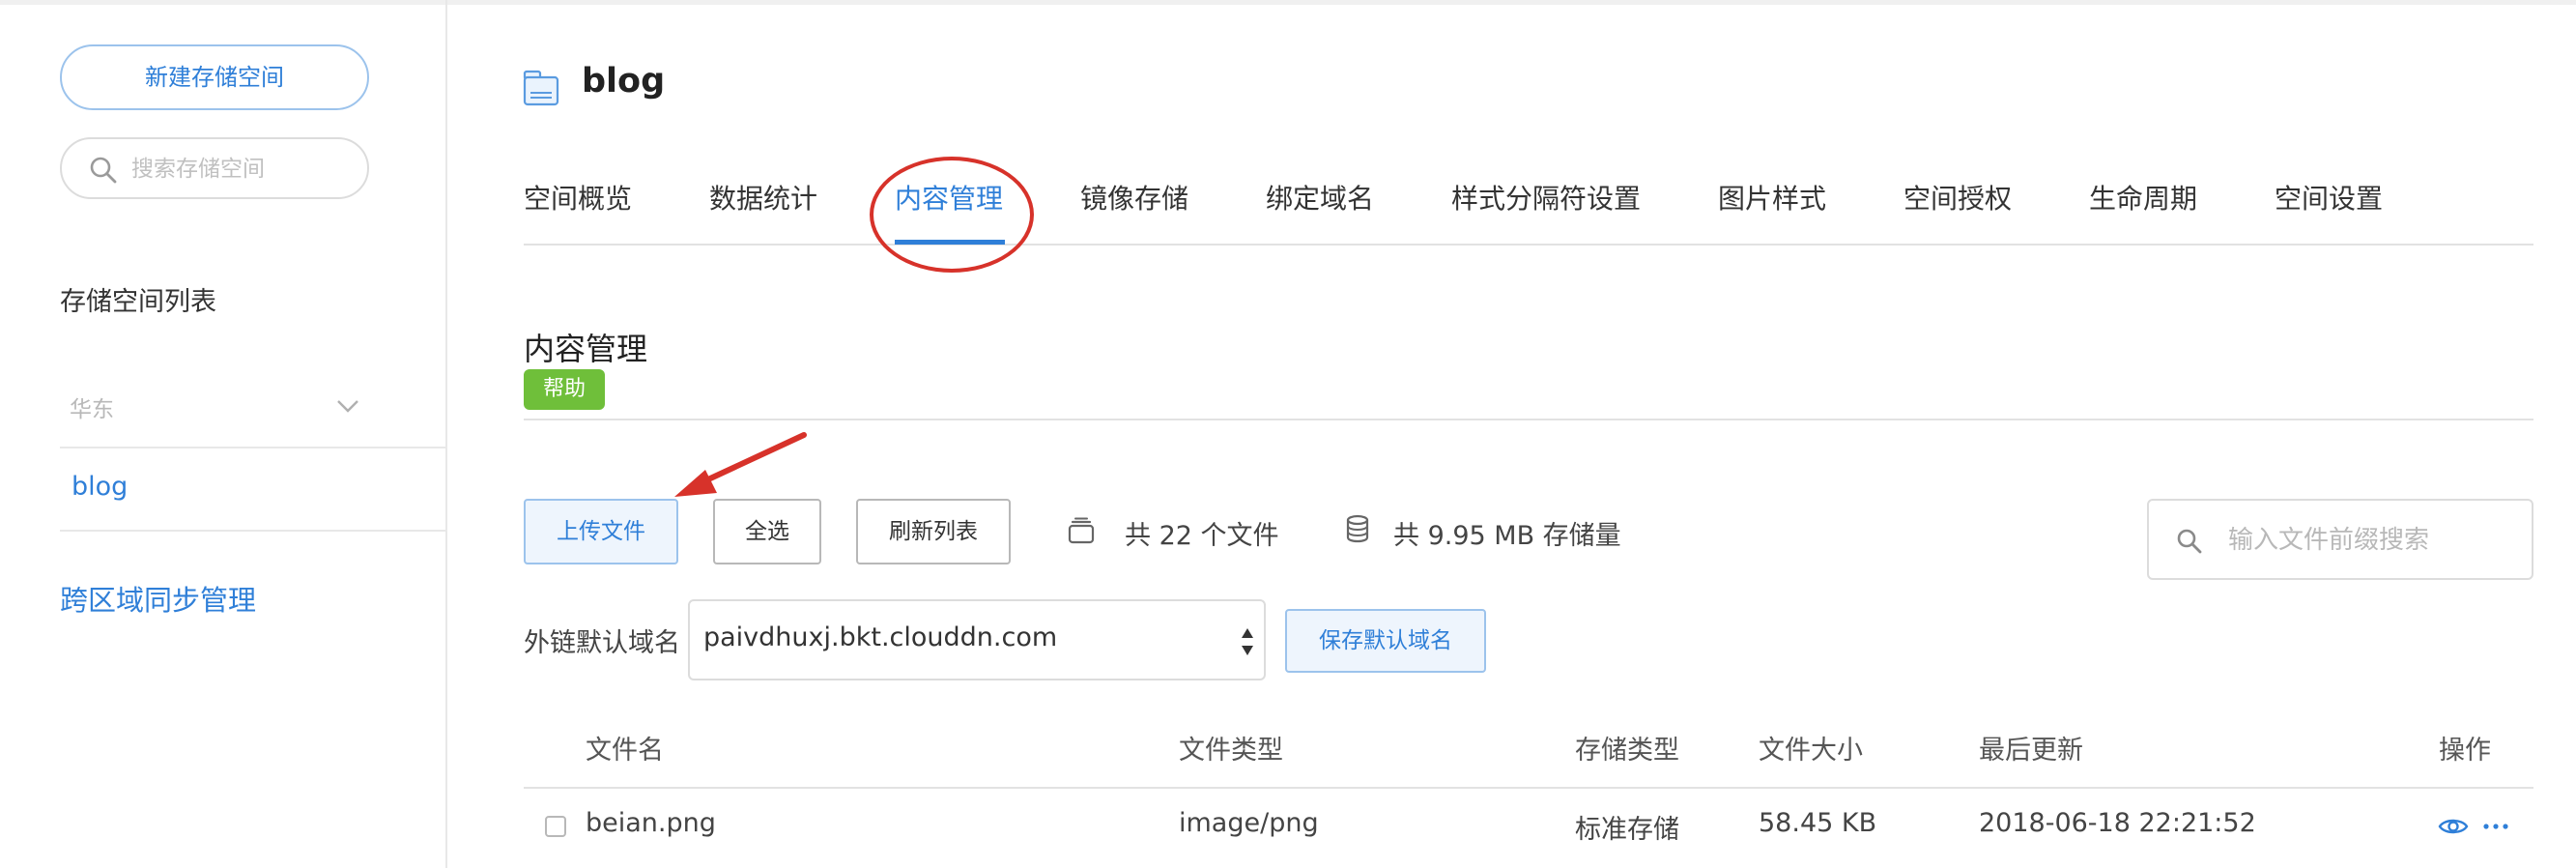 The width and height of the screenshot is (2576, 868). I want to click on tab-lifecycle: 生命周期, so click(2143, 197).